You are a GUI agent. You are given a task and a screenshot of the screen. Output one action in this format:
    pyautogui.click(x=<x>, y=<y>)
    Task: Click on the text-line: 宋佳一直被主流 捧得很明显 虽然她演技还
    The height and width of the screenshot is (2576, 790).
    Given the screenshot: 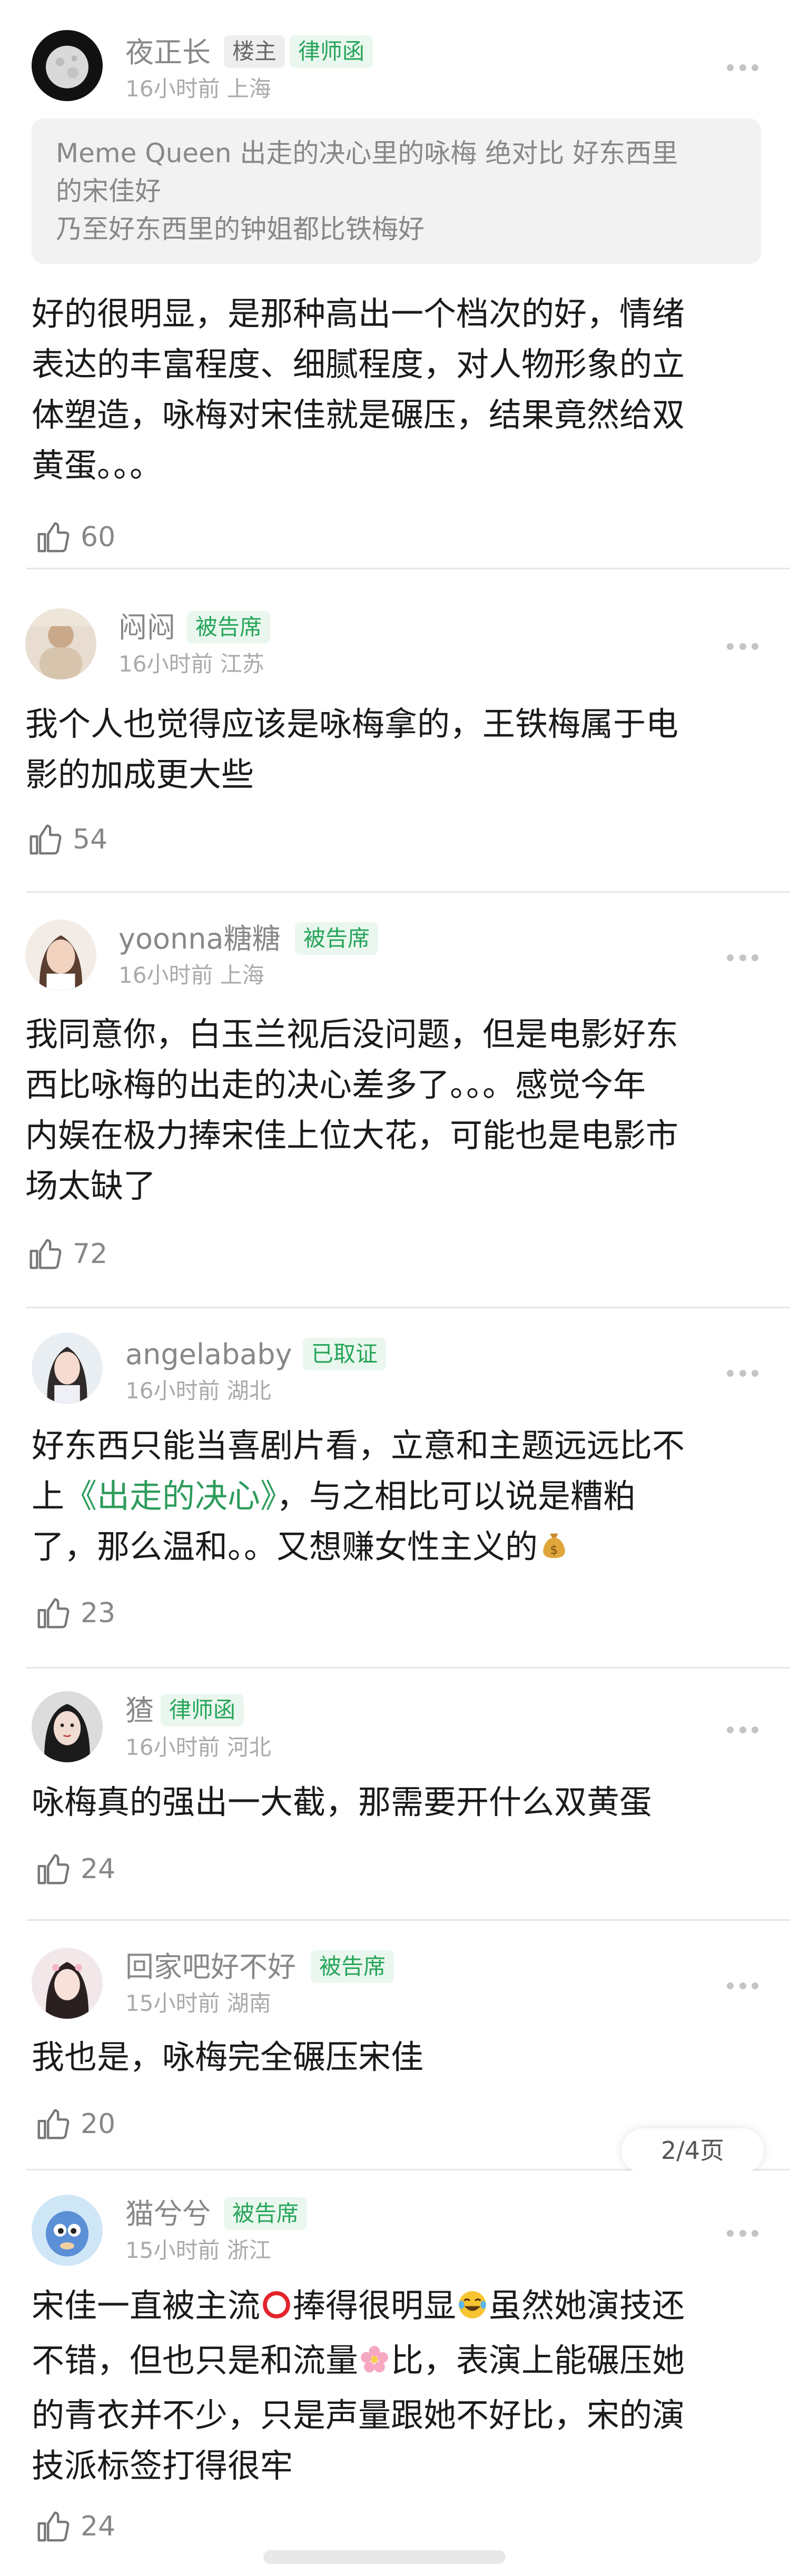 What is the action you would take?
    pyautogui.click(x=358, y=2308)
    